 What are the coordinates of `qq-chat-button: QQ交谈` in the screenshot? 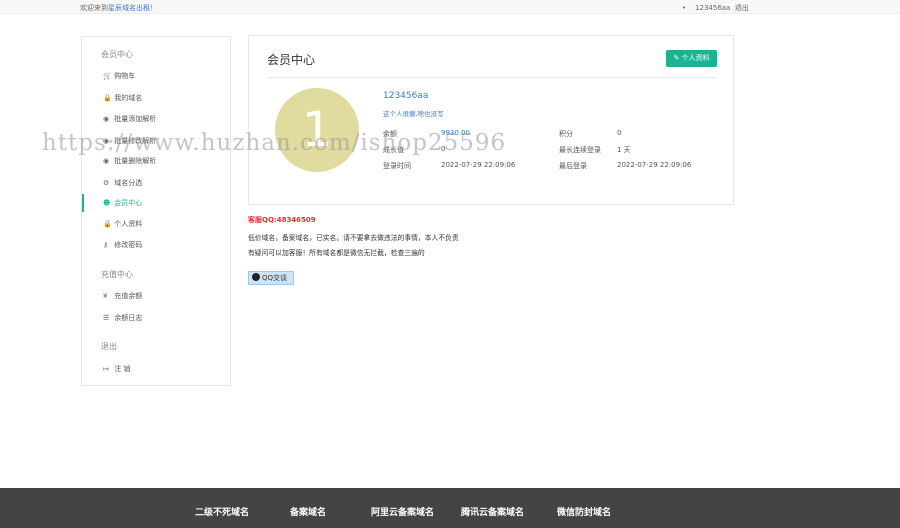 It's located at (271, 278).